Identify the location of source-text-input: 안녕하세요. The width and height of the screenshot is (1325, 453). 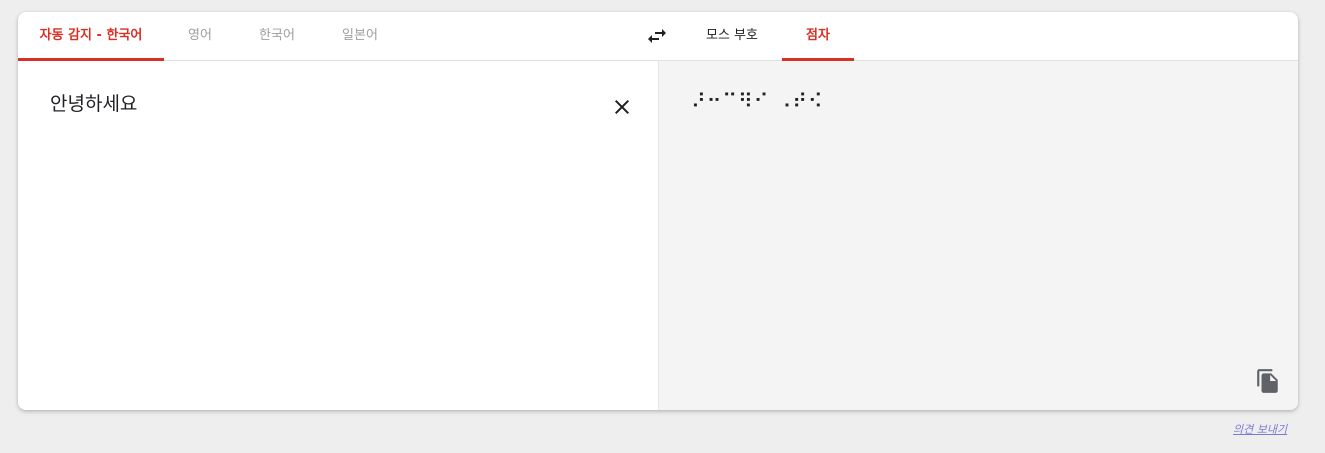
(320, 102).